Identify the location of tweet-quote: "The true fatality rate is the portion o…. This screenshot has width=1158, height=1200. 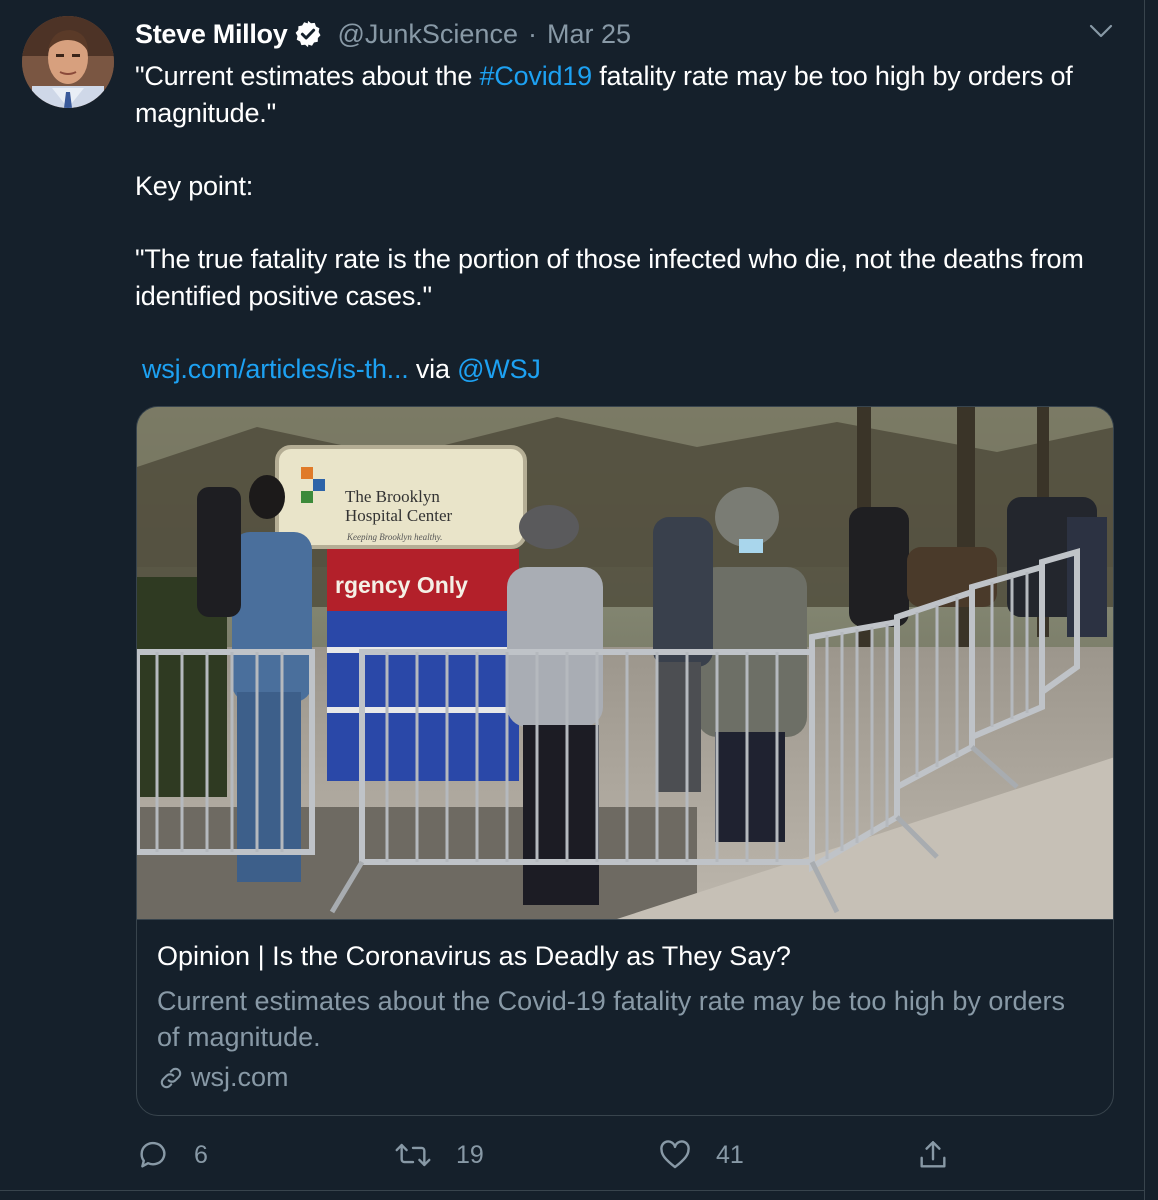
(609, 277).